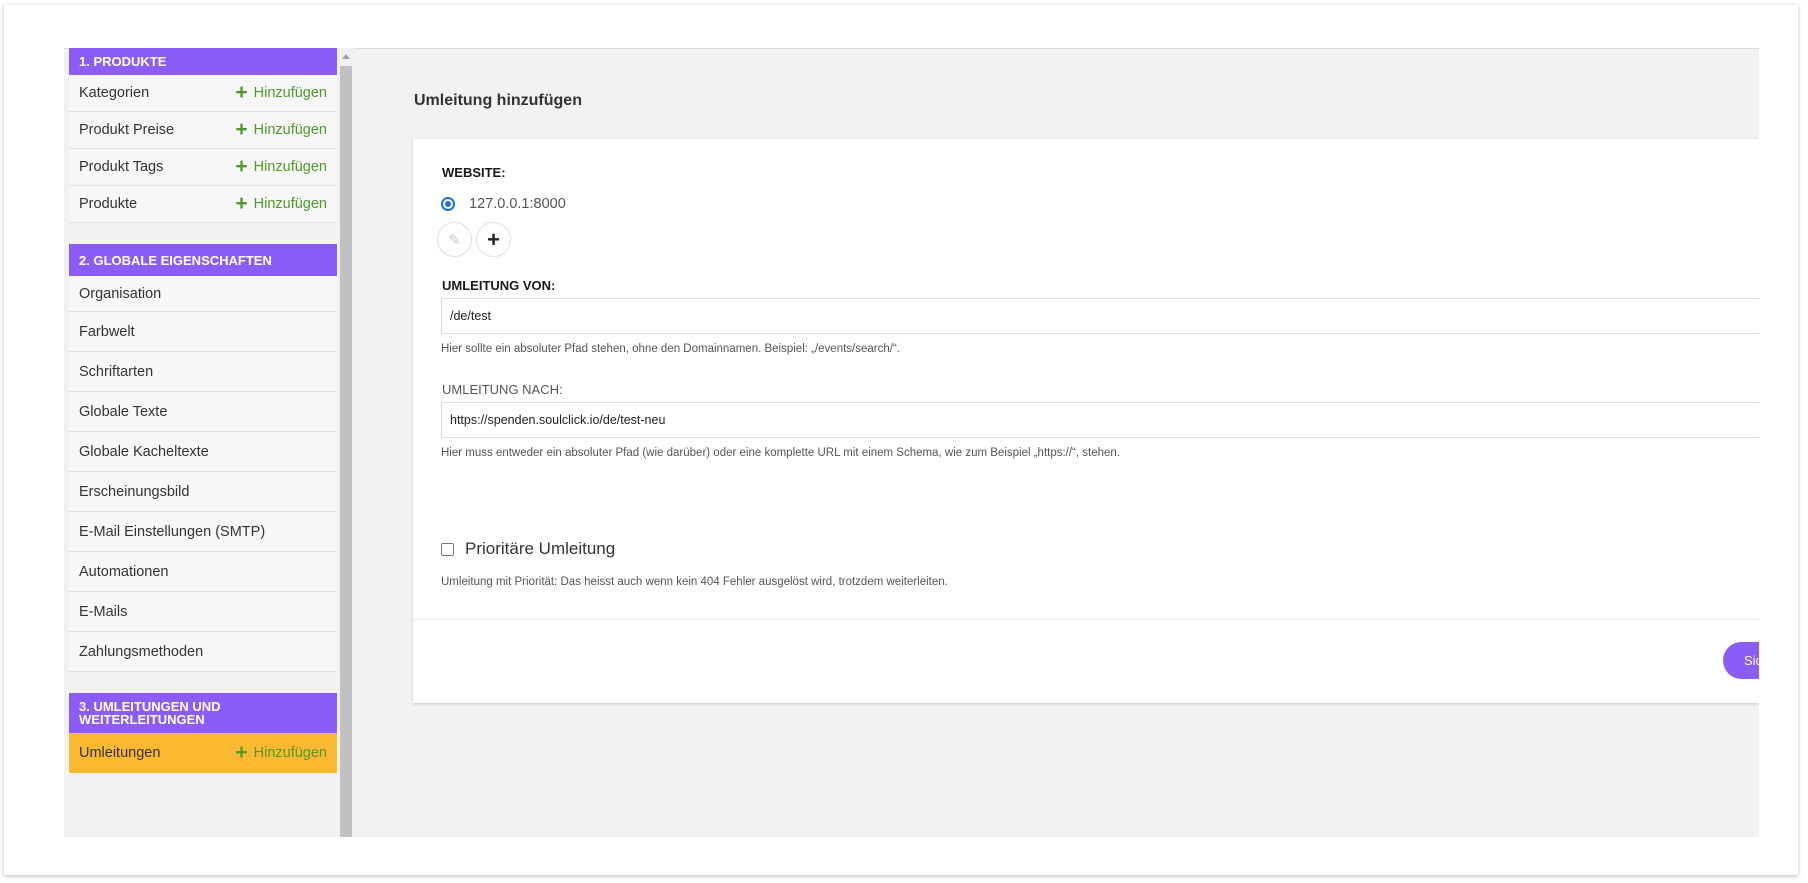  I want to click on sidebar-item-produkt-preise: Produkt Preise + Hinzufügen, so click(203, 130).